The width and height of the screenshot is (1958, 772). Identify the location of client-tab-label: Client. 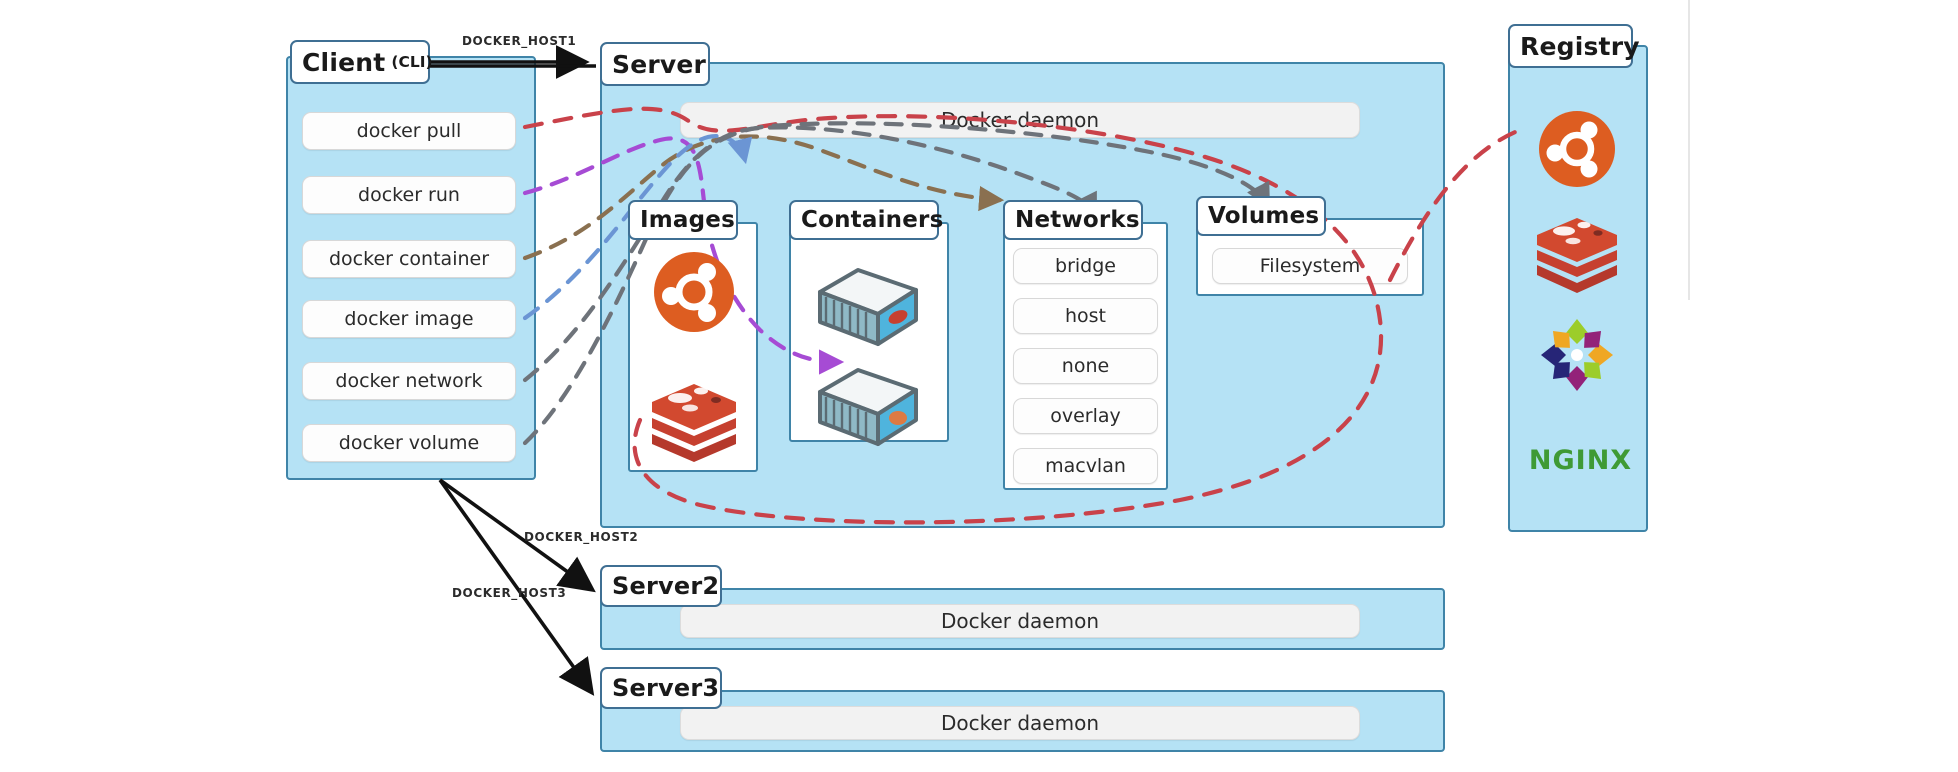
(344, 62).